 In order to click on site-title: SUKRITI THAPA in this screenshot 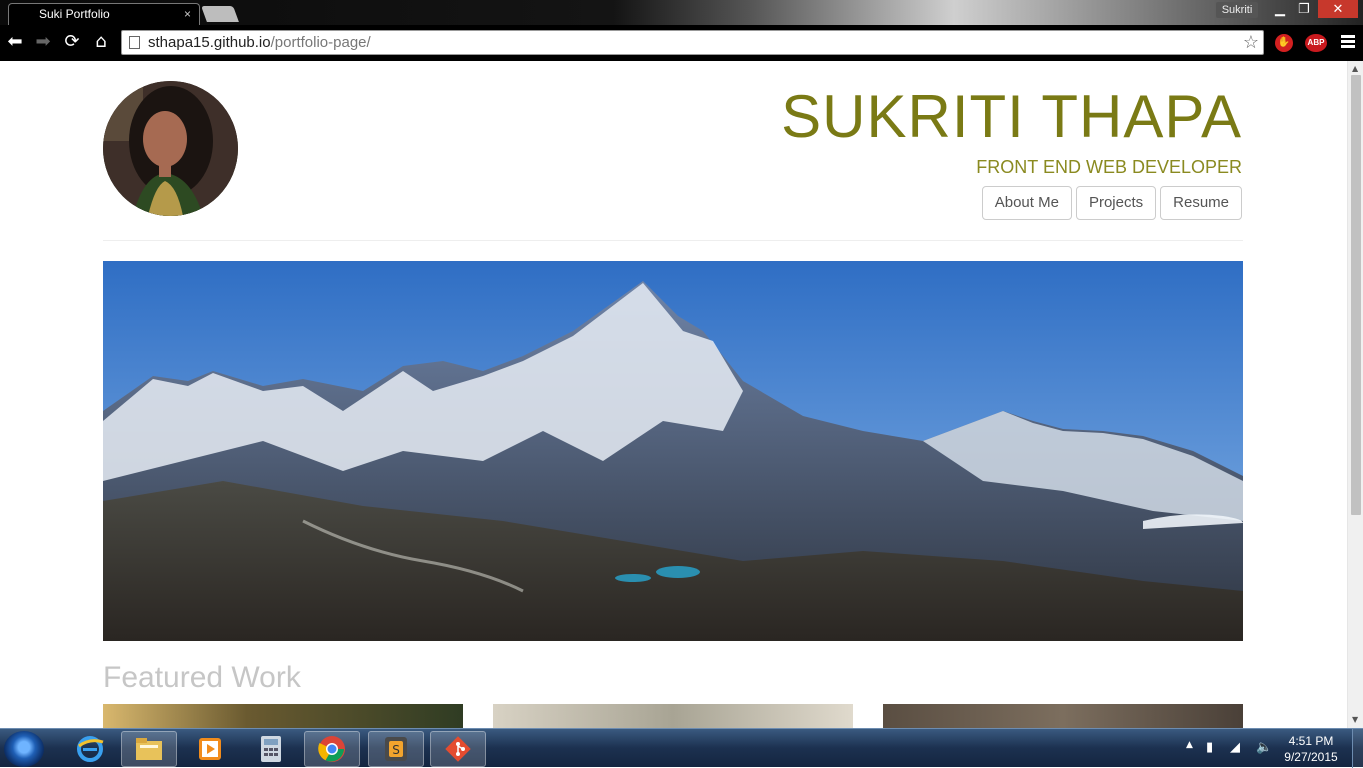, I will do `click(1011, 116)`.